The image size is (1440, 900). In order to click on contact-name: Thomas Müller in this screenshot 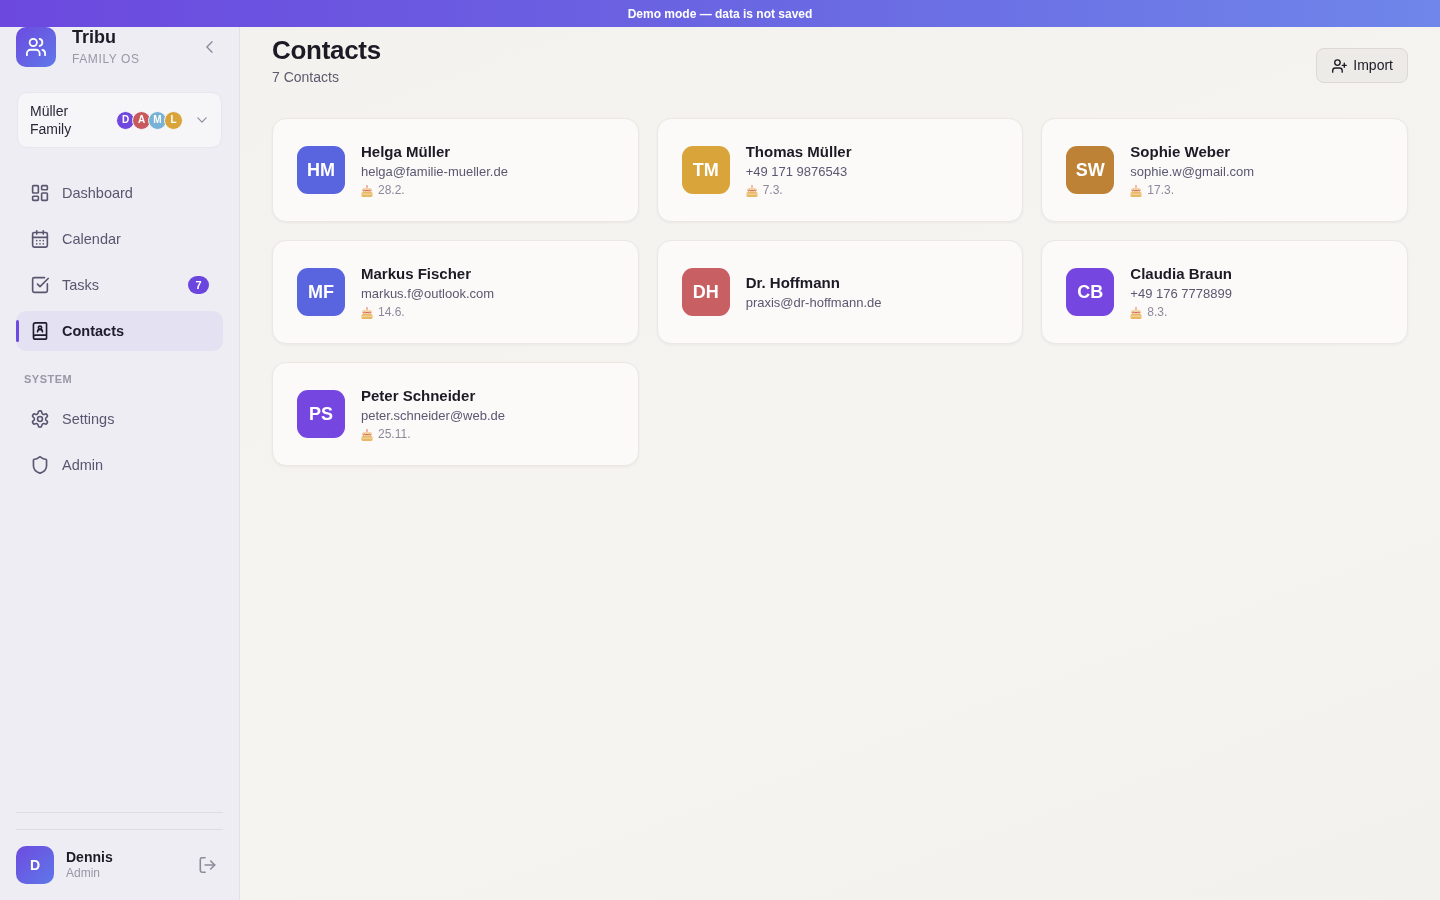, I will do `click(798, 152)`.